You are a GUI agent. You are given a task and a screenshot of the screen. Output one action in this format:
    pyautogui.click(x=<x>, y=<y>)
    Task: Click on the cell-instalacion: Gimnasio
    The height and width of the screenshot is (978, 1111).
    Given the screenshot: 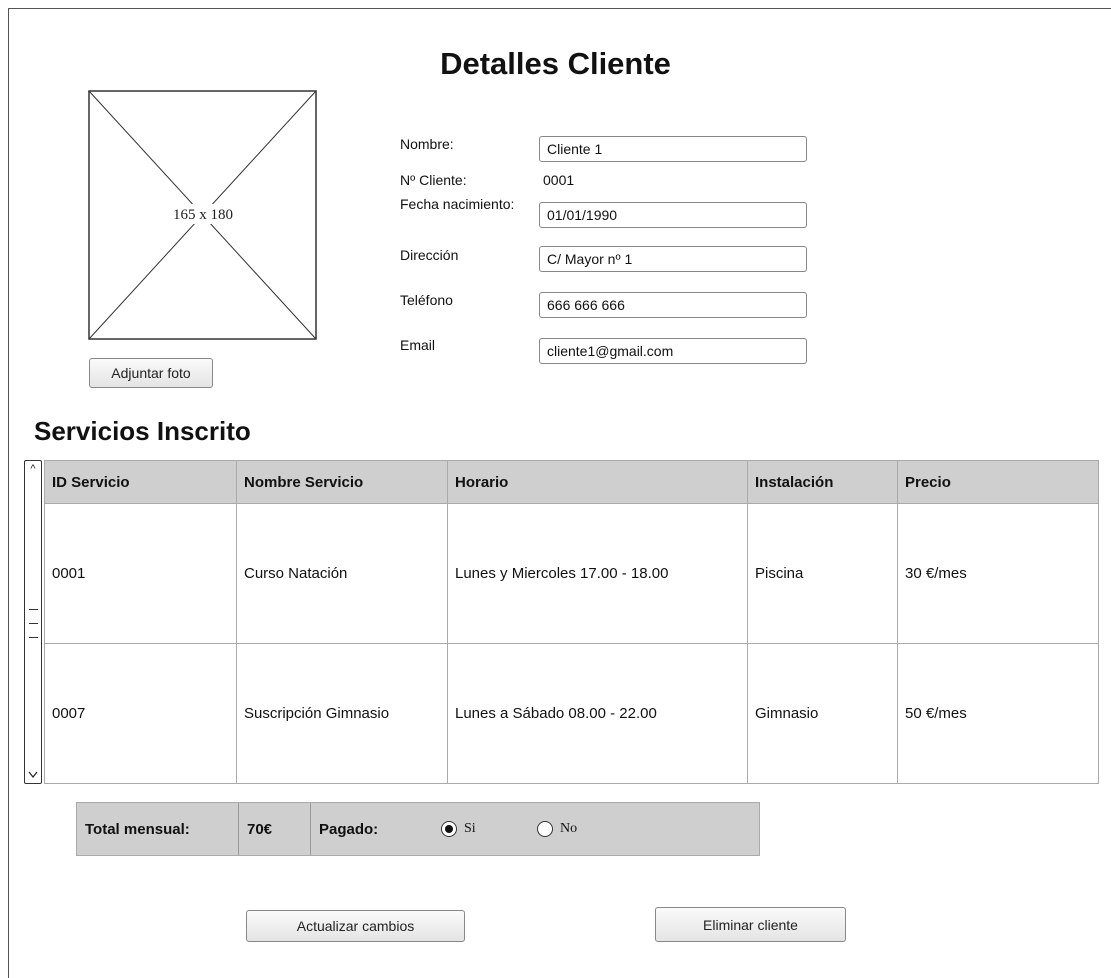 What is the action you would take?
    pyautogui.click(x=822, y=713)
    